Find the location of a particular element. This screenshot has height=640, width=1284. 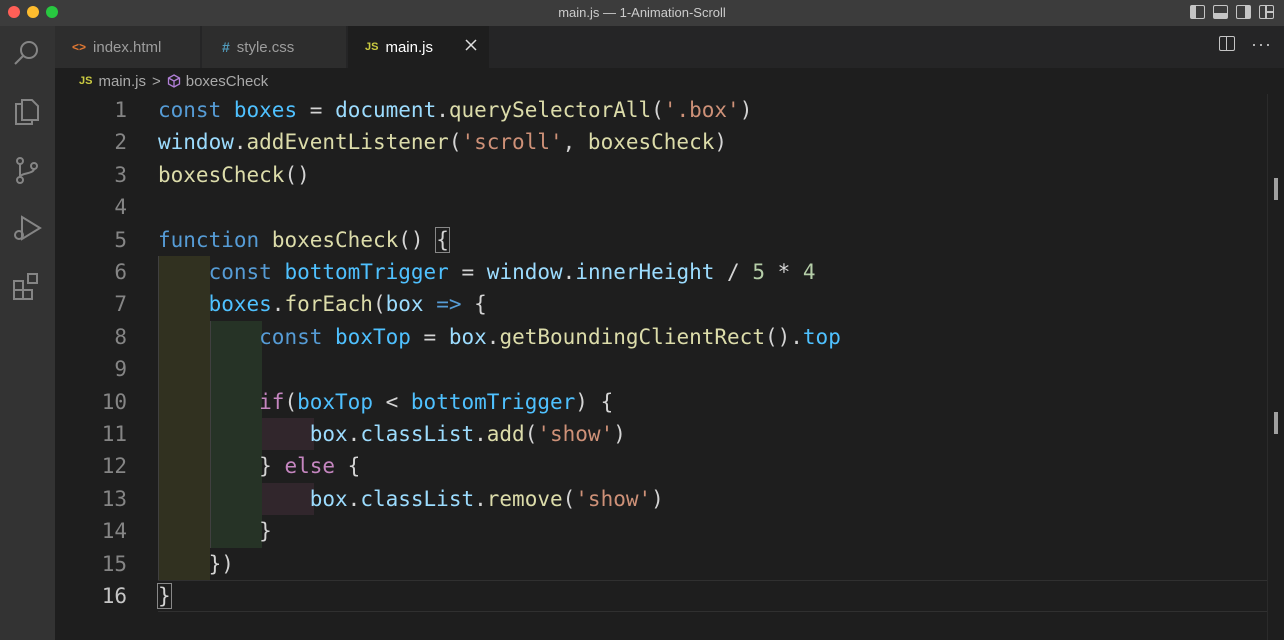

code-text: box.classList.add('show') is located at coordinates (467, 434).